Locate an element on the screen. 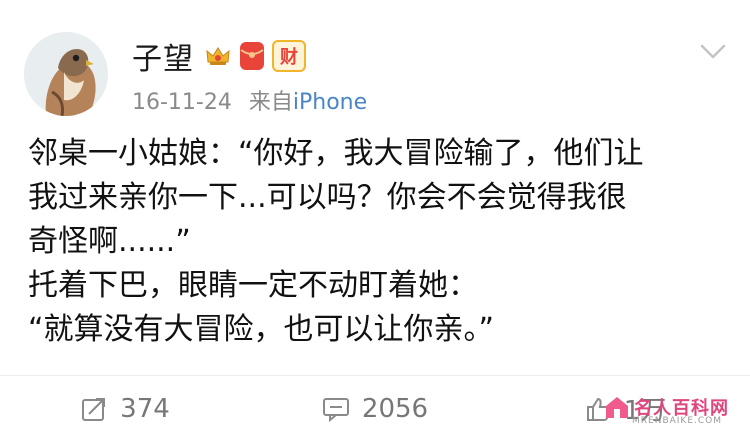  chevron-down-icon is located at coordinates (713, 51).